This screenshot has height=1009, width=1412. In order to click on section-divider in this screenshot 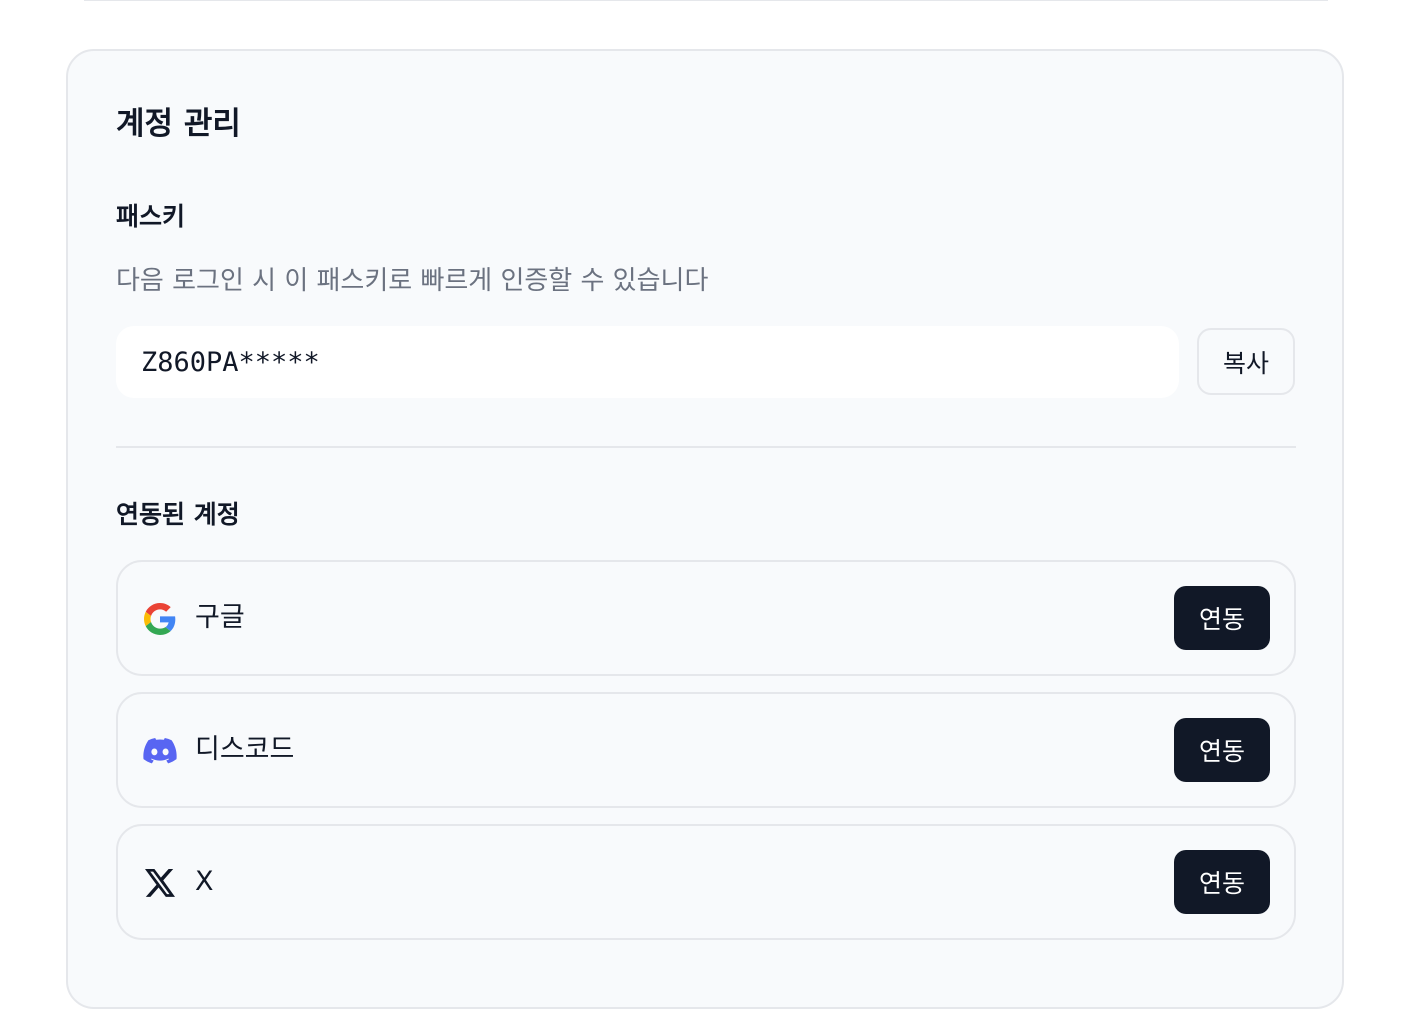, I will do `click(706, 447)`.